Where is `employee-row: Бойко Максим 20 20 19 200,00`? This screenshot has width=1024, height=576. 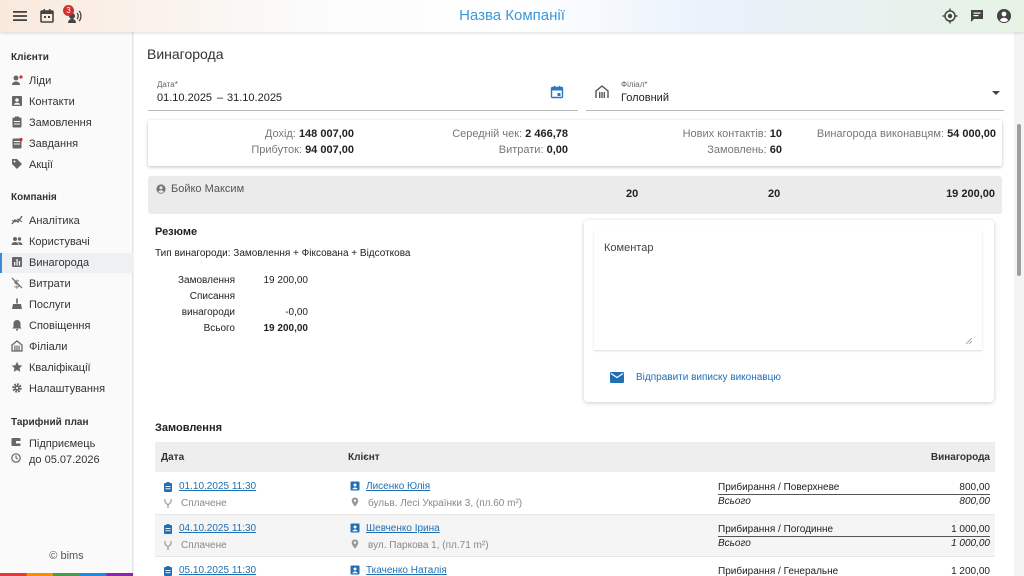 employee-row: Бойко Максим 20 20 19 200,00 is located at coordinates (575, 195).